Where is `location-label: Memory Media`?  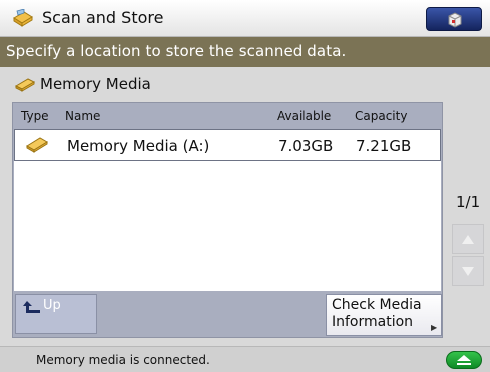 location-label: Memory Media is located at coordinates (95, 84).